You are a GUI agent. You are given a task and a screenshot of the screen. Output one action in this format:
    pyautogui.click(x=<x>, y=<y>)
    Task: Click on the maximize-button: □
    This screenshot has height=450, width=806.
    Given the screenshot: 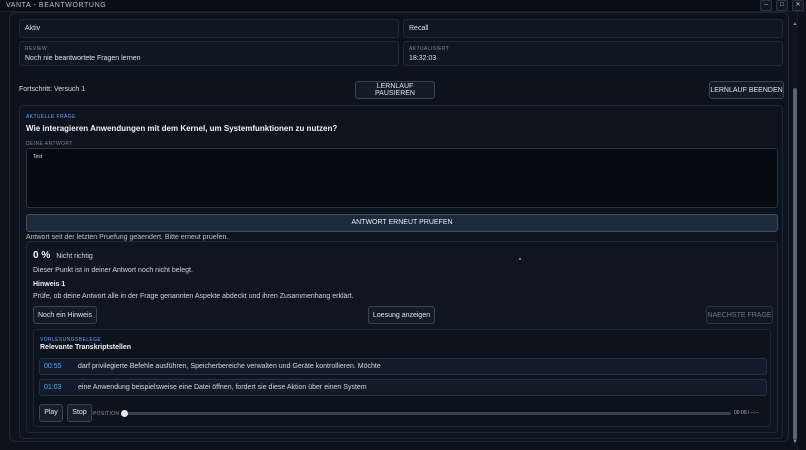 What is the action you would take?
    pyautogui.click(x=782, y=5)
    